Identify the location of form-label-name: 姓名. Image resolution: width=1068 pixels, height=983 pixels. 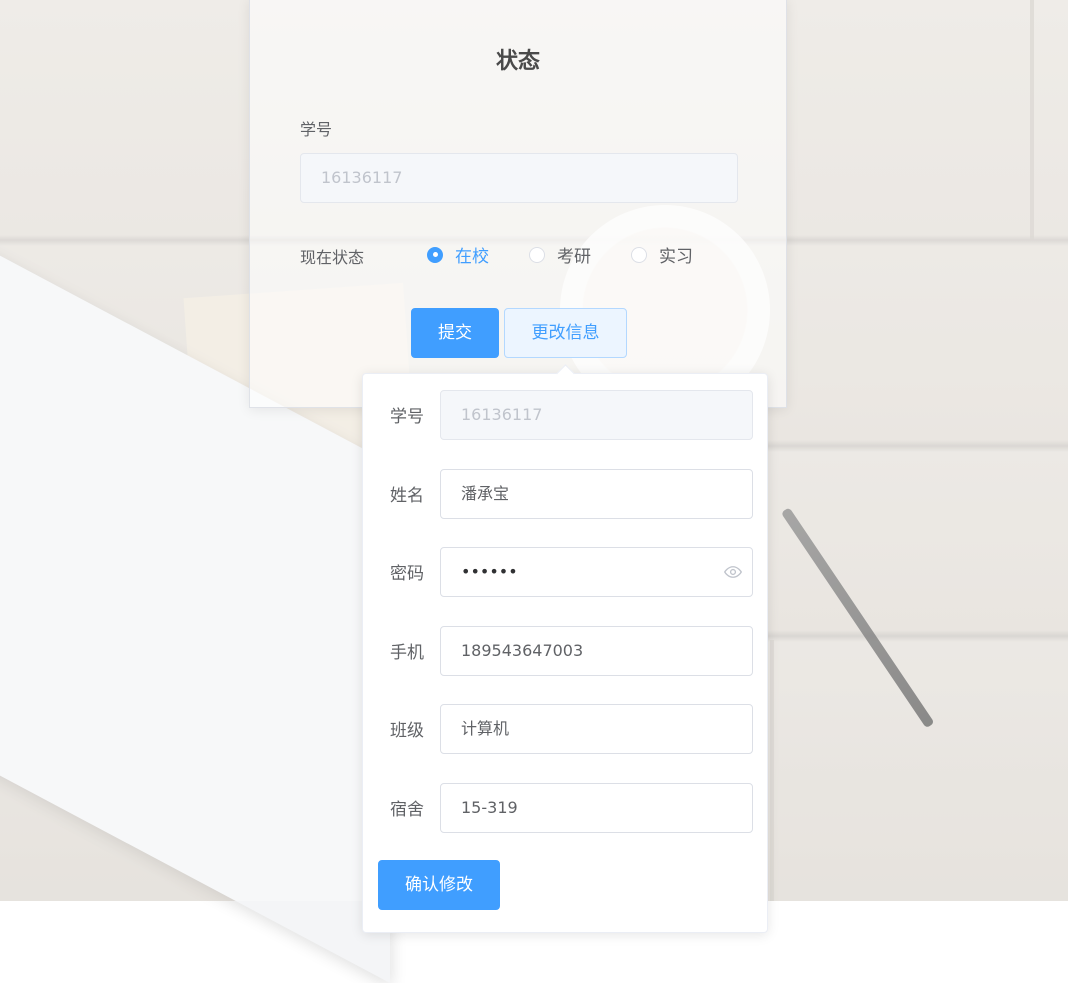
(407, 496).